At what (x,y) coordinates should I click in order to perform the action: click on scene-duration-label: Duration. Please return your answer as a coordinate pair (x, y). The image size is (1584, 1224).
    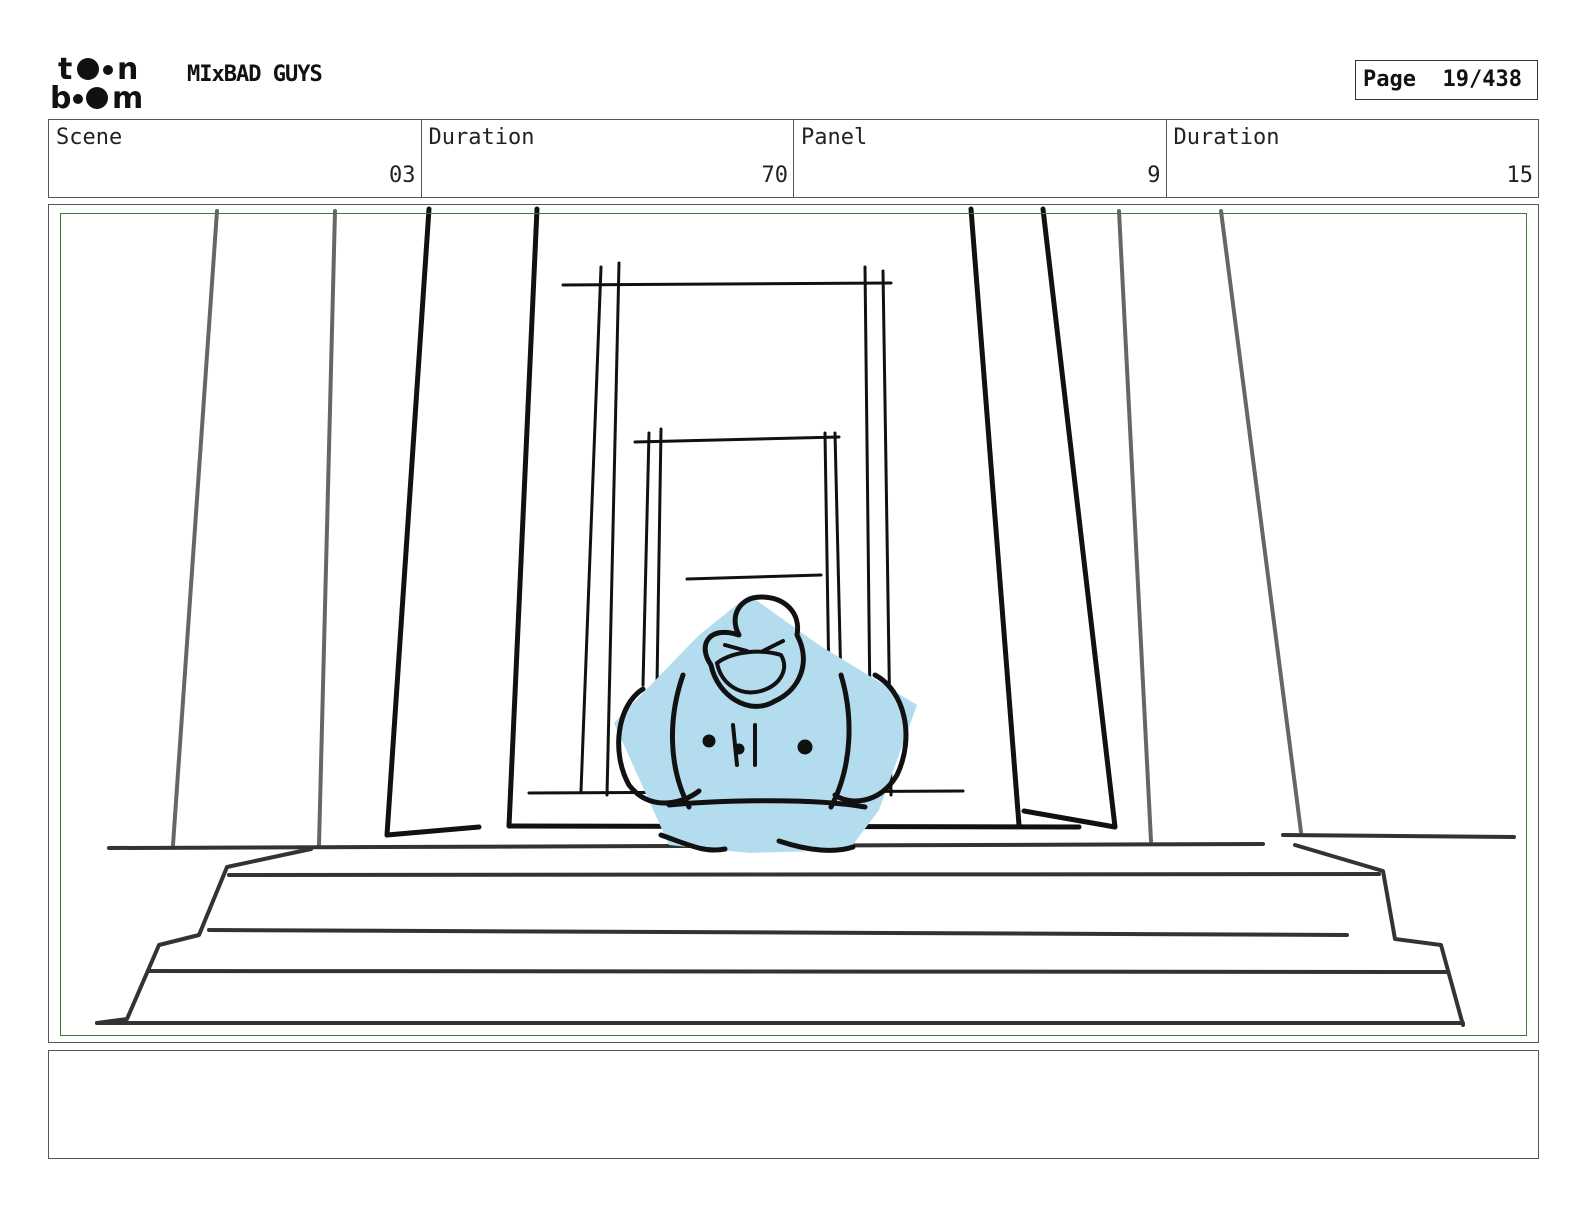
    Looking at the image, I should click on (481, 137).